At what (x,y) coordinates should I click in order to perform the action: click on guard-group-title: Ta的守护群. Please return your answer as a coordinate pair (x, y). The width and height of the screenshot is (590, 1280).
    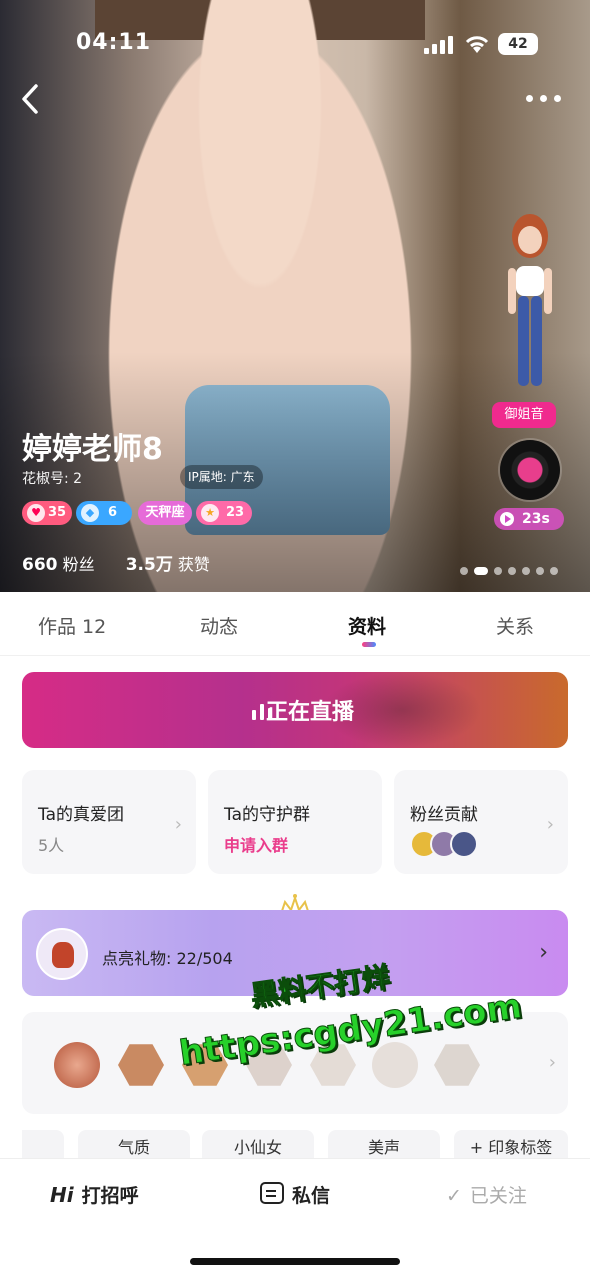
    Looking at the image, I should click on (267, 815).